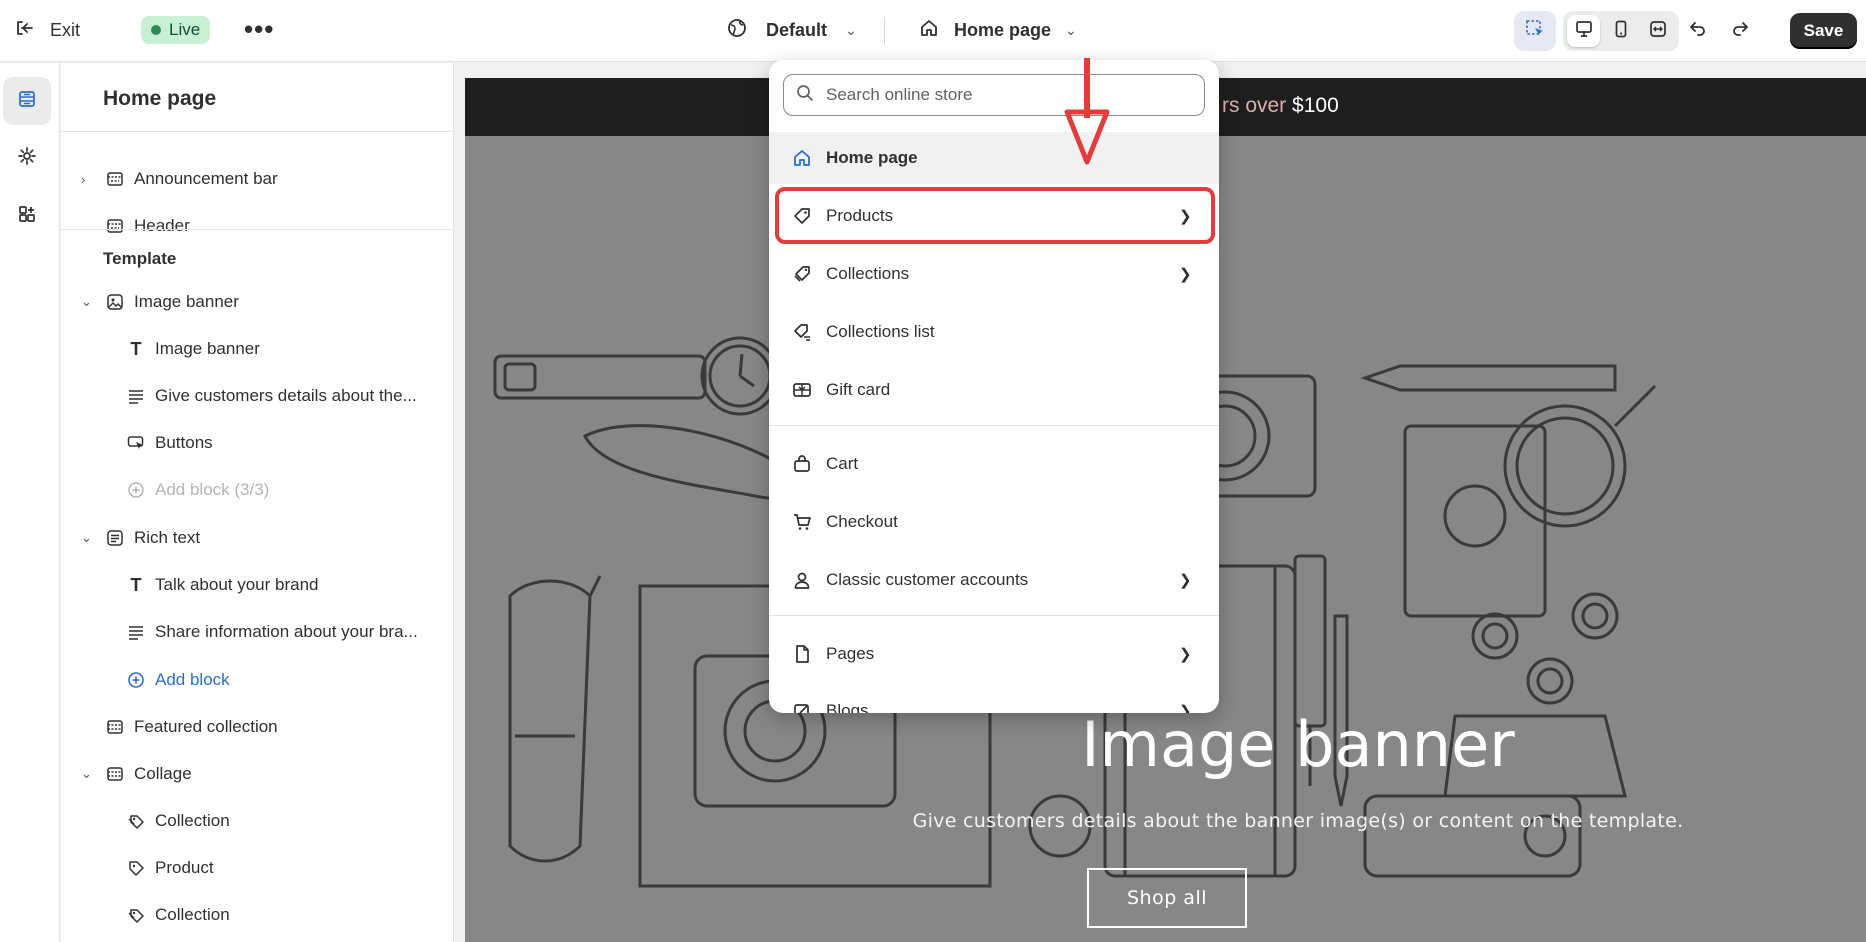  I want to click on shop-all-button: Shop all, so click(1167, 898).